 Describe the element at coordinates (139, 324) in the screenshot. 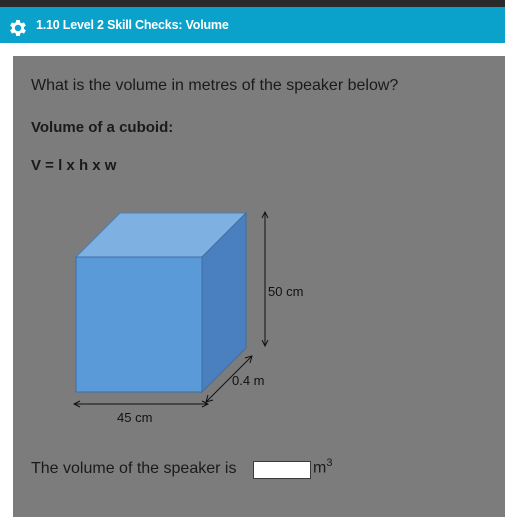

I see `cuboid-front-face` at that location.